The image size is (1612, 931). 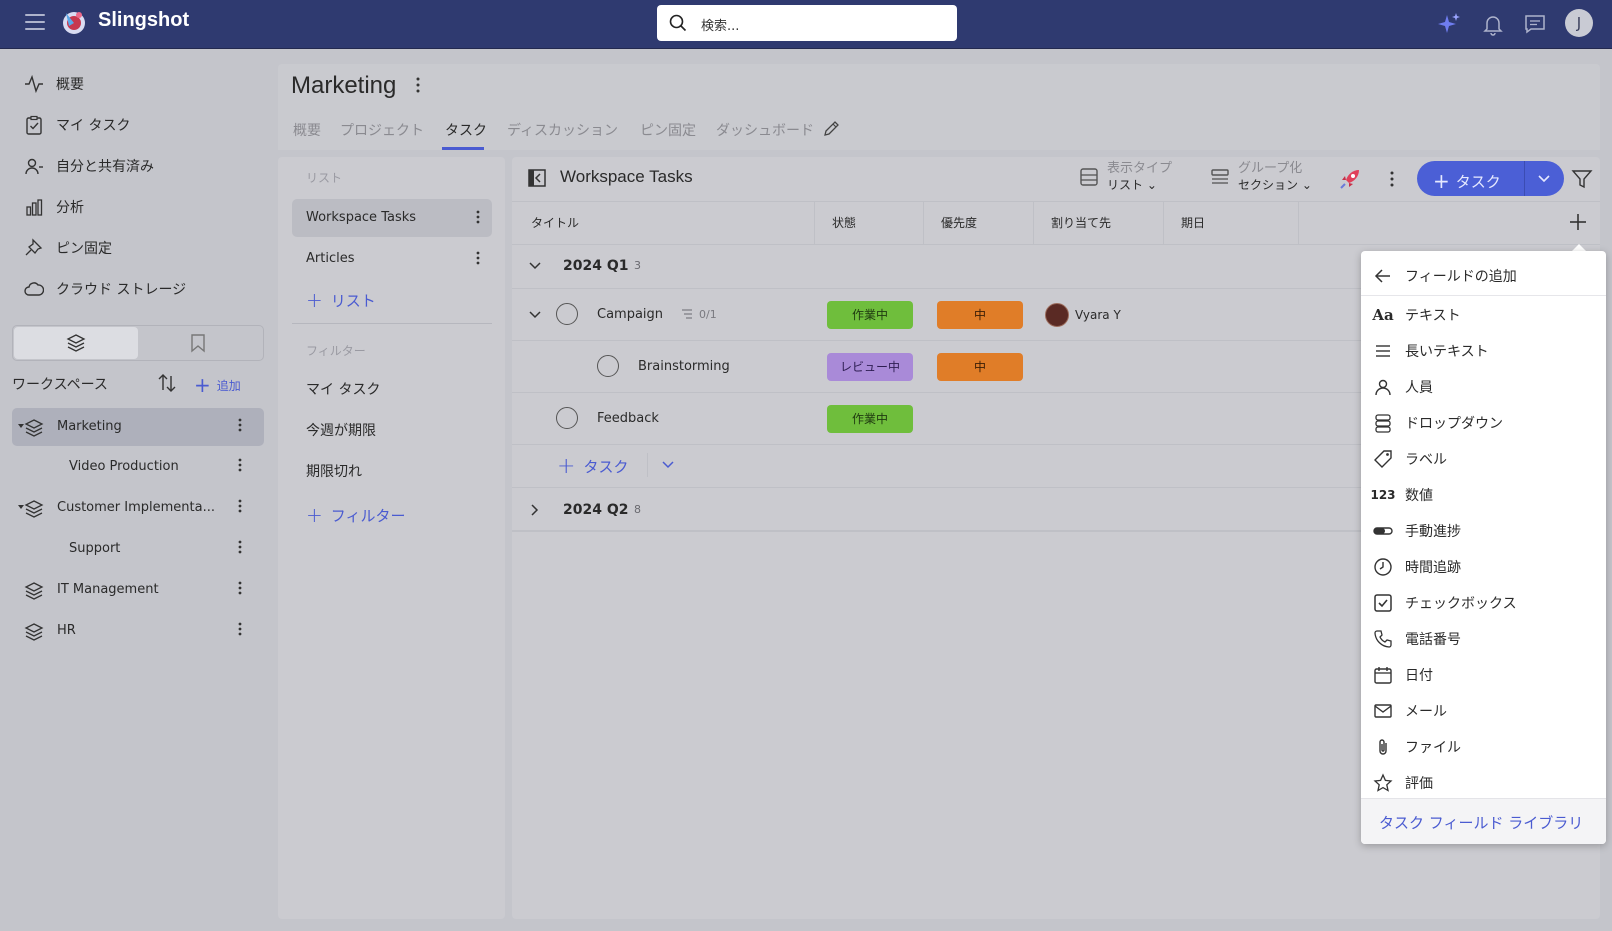 What do you see at coordinates (392, 218) in the screenshot?
I see `list-item-workspace-tasks: Workspace Tasks` at bounding box center [392, 218].